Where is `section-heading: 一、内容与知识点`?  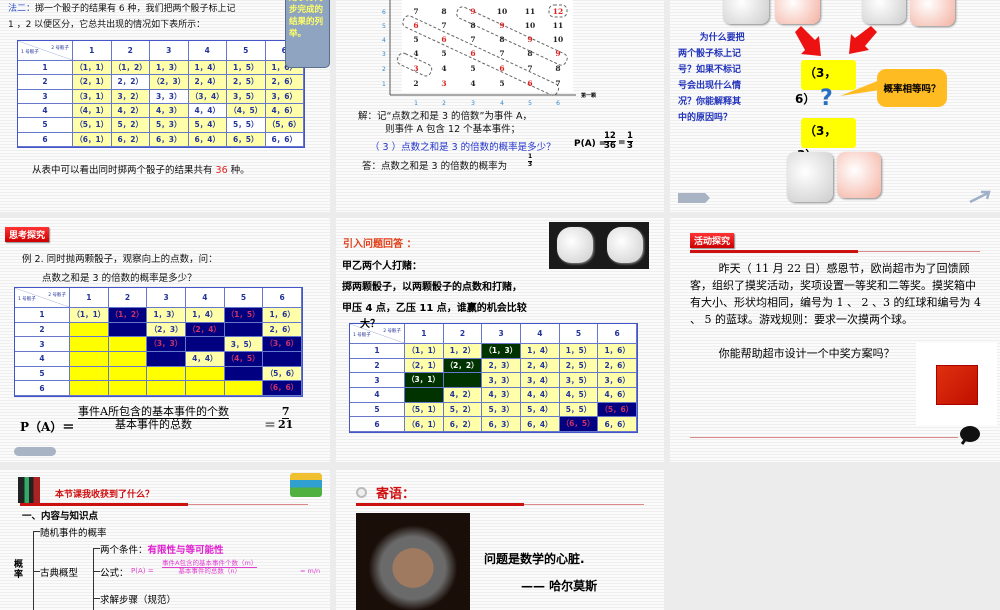
section-heading: 一、内容与知识点 is located at coordinates (60, 516).